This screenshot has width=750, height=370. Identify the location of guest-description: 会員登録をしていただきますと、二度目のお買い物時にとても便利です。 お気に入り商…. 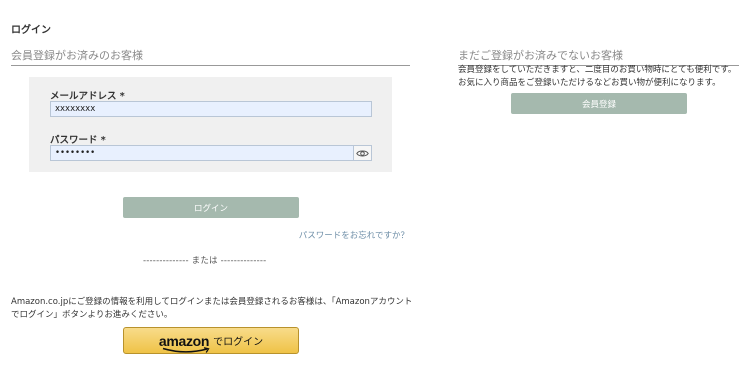
(603, 77).